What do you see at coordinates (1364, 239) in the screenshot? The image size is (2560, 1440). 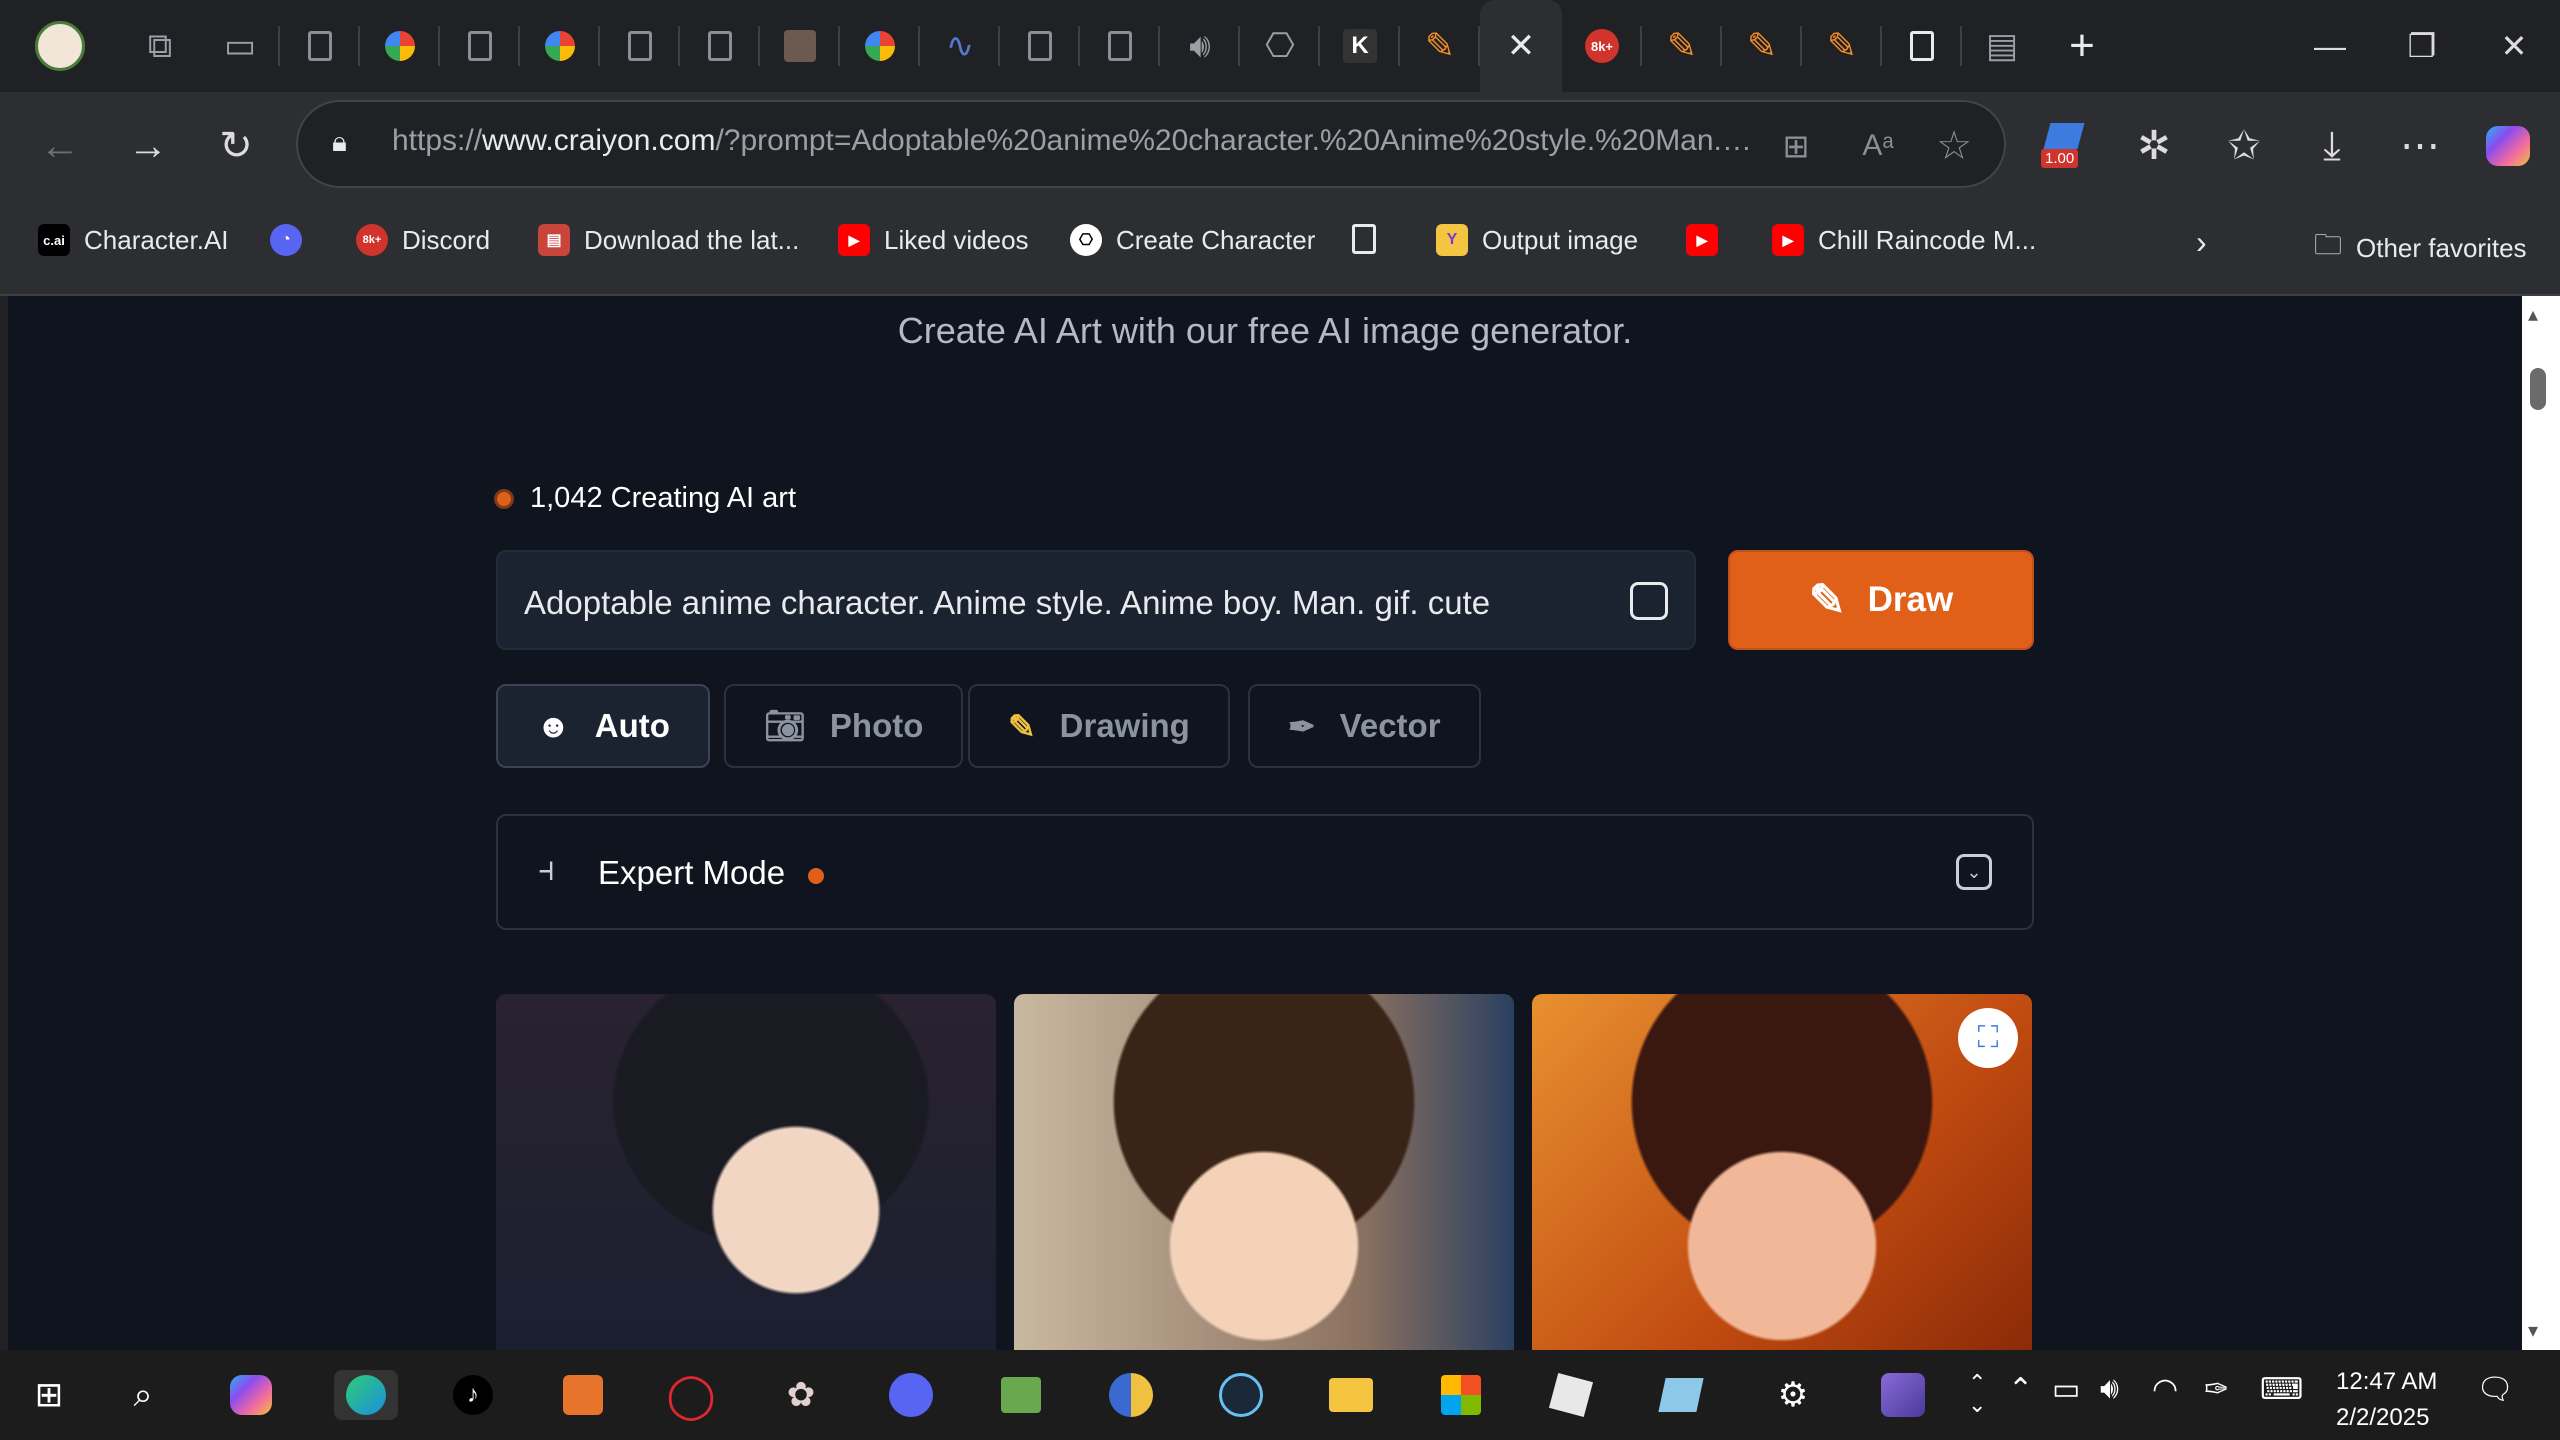 I see `bookmark-doc` at bounding box center [1364, 239].